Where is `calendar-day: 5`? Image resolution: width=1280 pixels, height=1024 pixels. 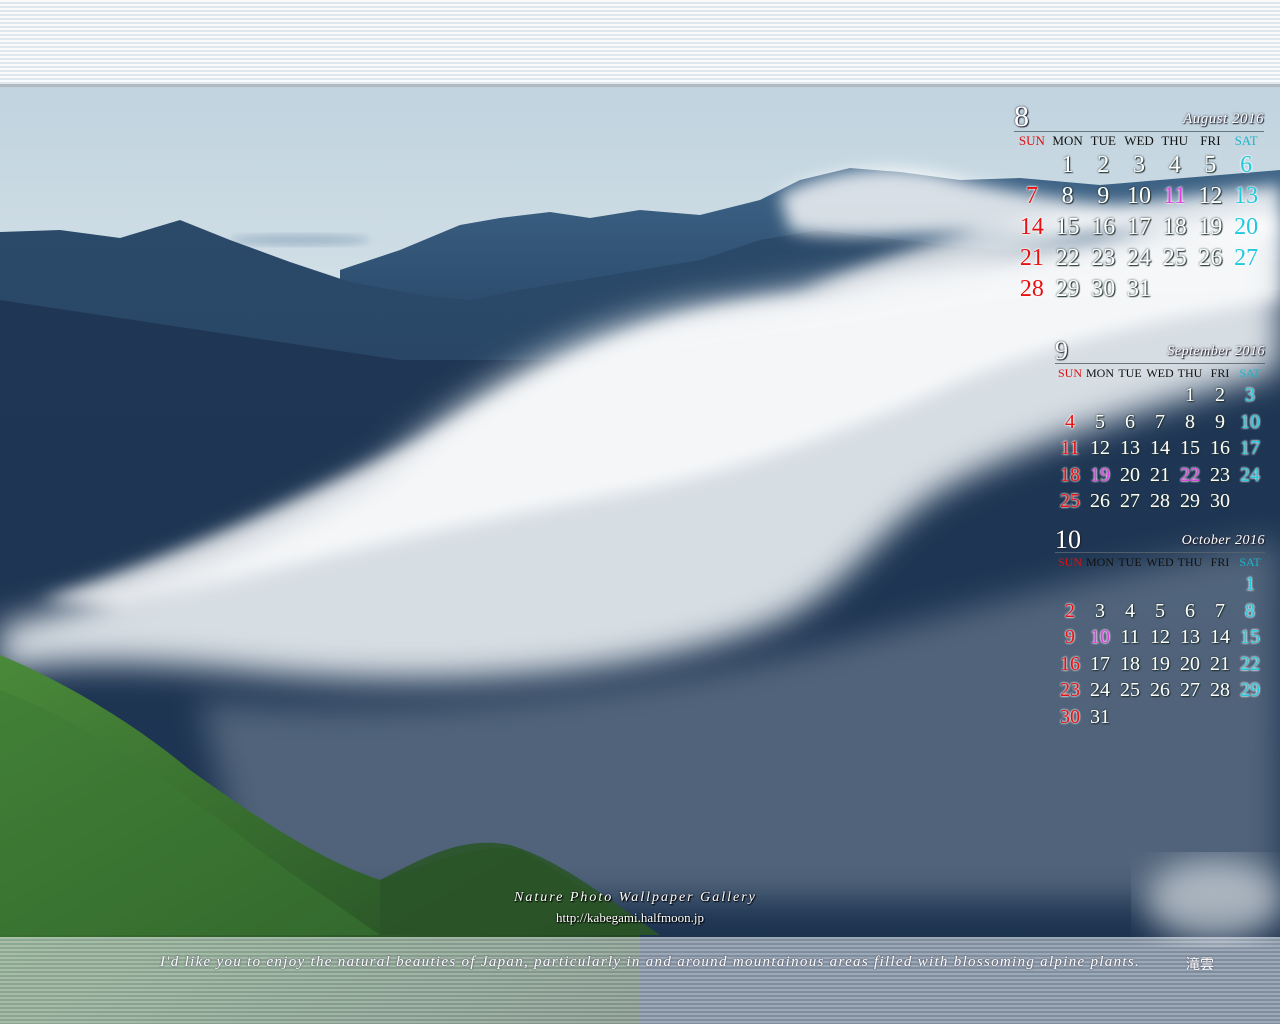
calendar-day: 5 is located at coordinates (1100, 421).